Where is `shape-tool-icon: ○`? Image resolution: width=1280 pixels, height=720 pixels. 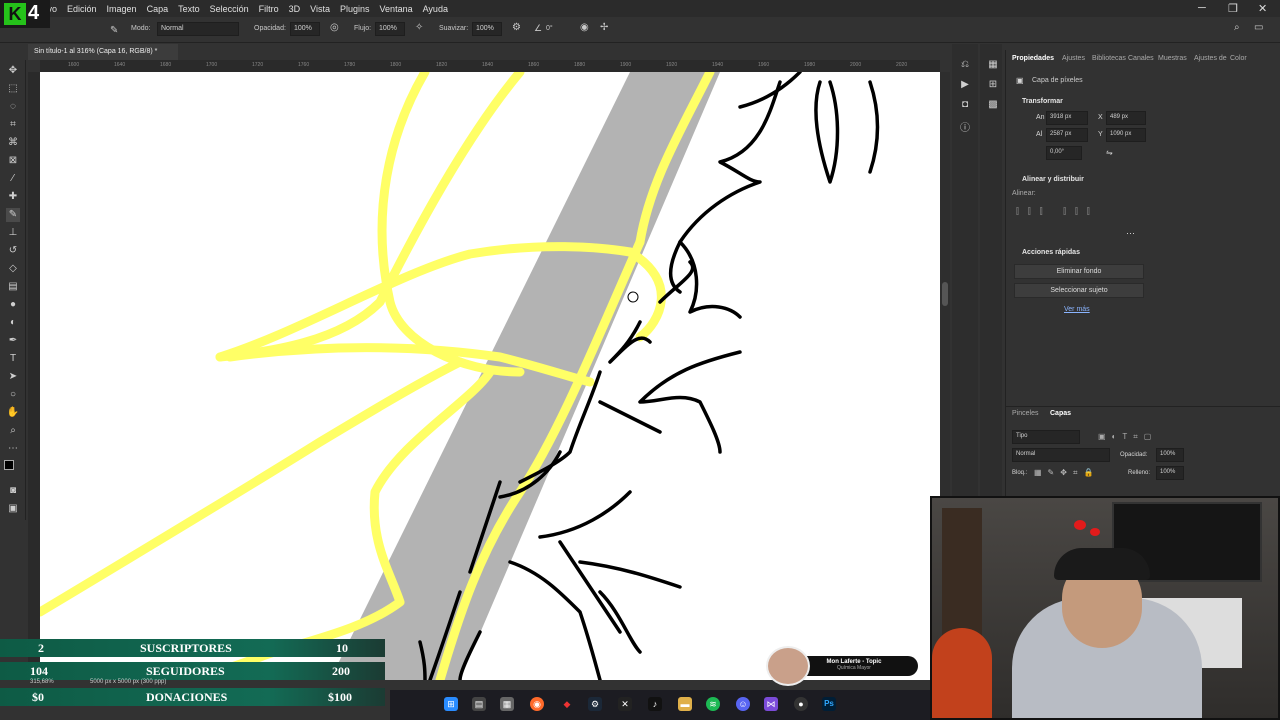
shape-tool-icon: ○ is located at coordinates (13, 395).